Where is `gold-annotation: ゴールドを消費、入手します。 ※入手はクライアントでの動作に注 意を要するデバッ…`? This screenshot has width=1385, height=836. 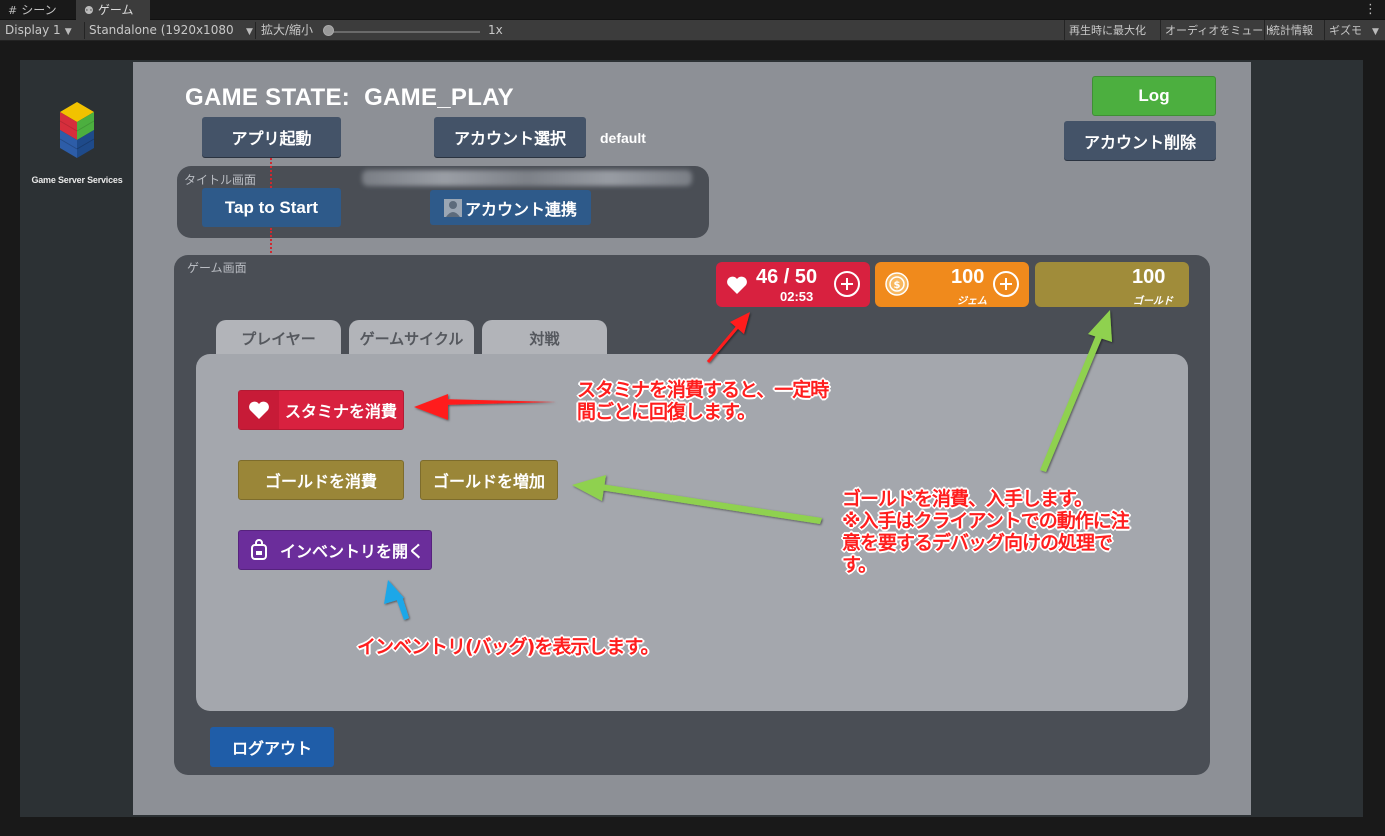 gold-annotation: ゴールドを消費、入手します。 ※入手はクライアントでの動作に注 意を要するデバッ… is located at coordinates (986, 532).